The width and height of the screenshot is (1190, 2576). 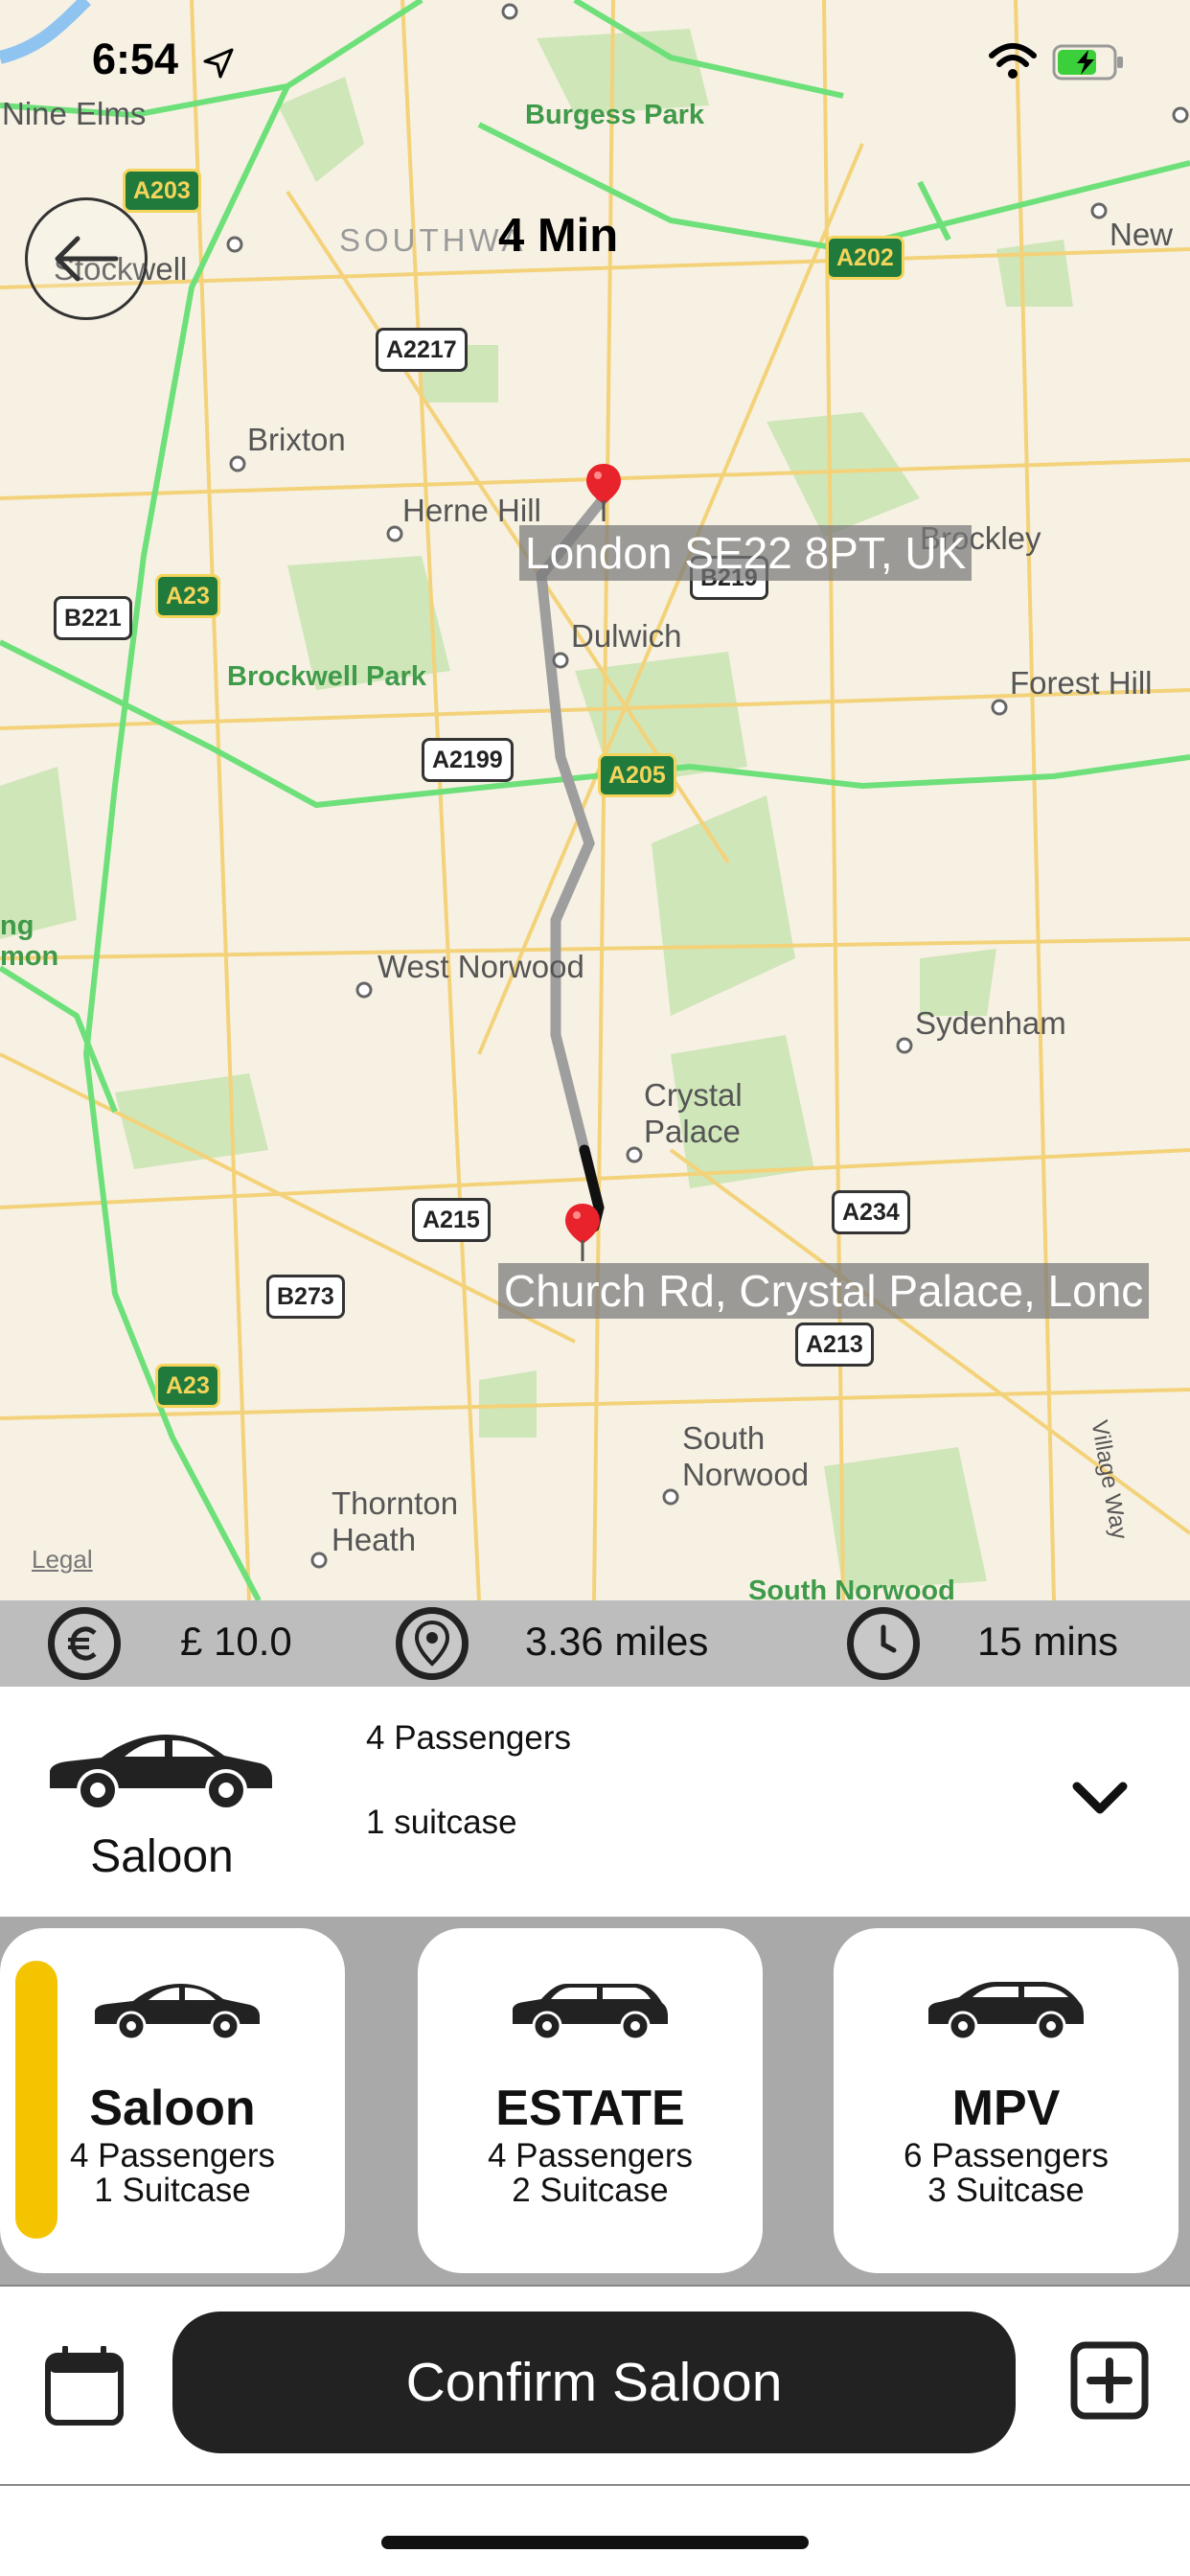 What do you see at coordinates (36, 2100) in the screenshot?
I see `selected-indicator` at bounding box center [36, 2100].